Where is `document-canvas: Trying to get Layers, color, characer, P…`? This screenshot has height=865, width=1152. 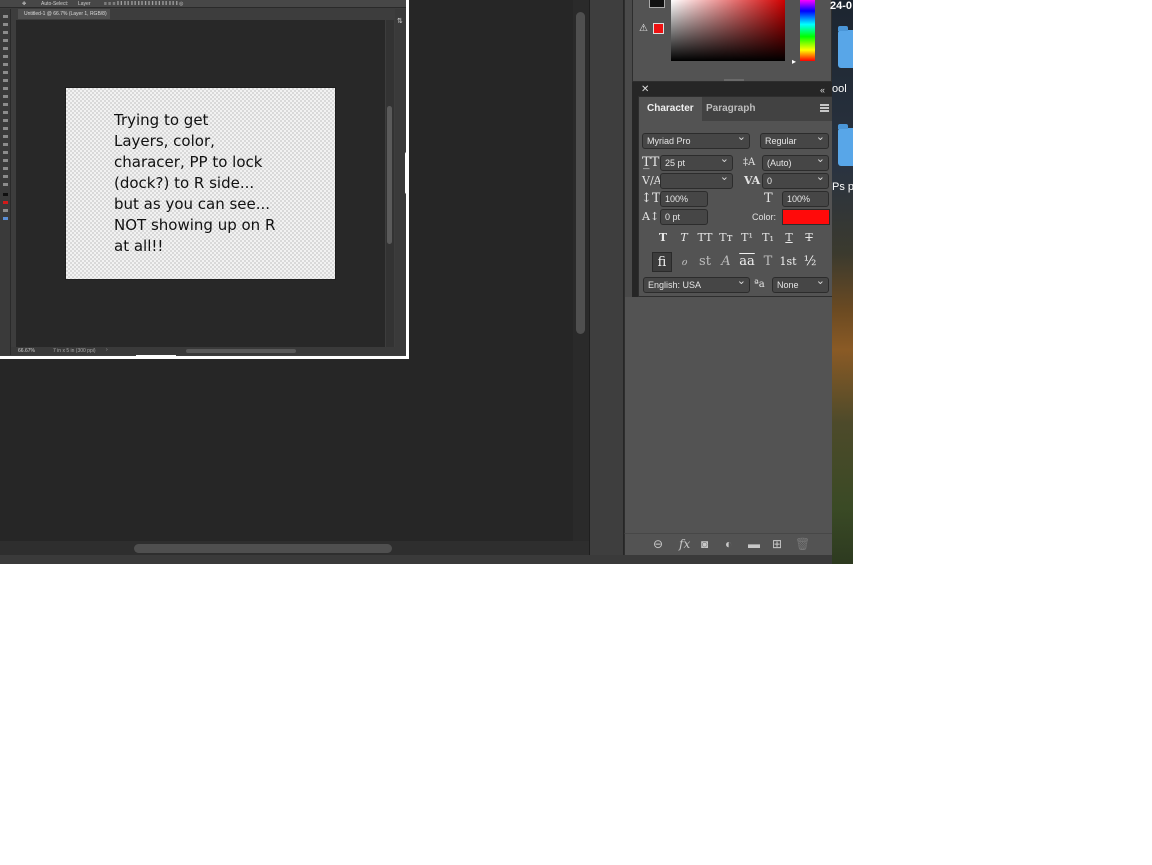
document-canvas: Trying to get Layers, color, characer, P… is located at coordinates (200, 183).